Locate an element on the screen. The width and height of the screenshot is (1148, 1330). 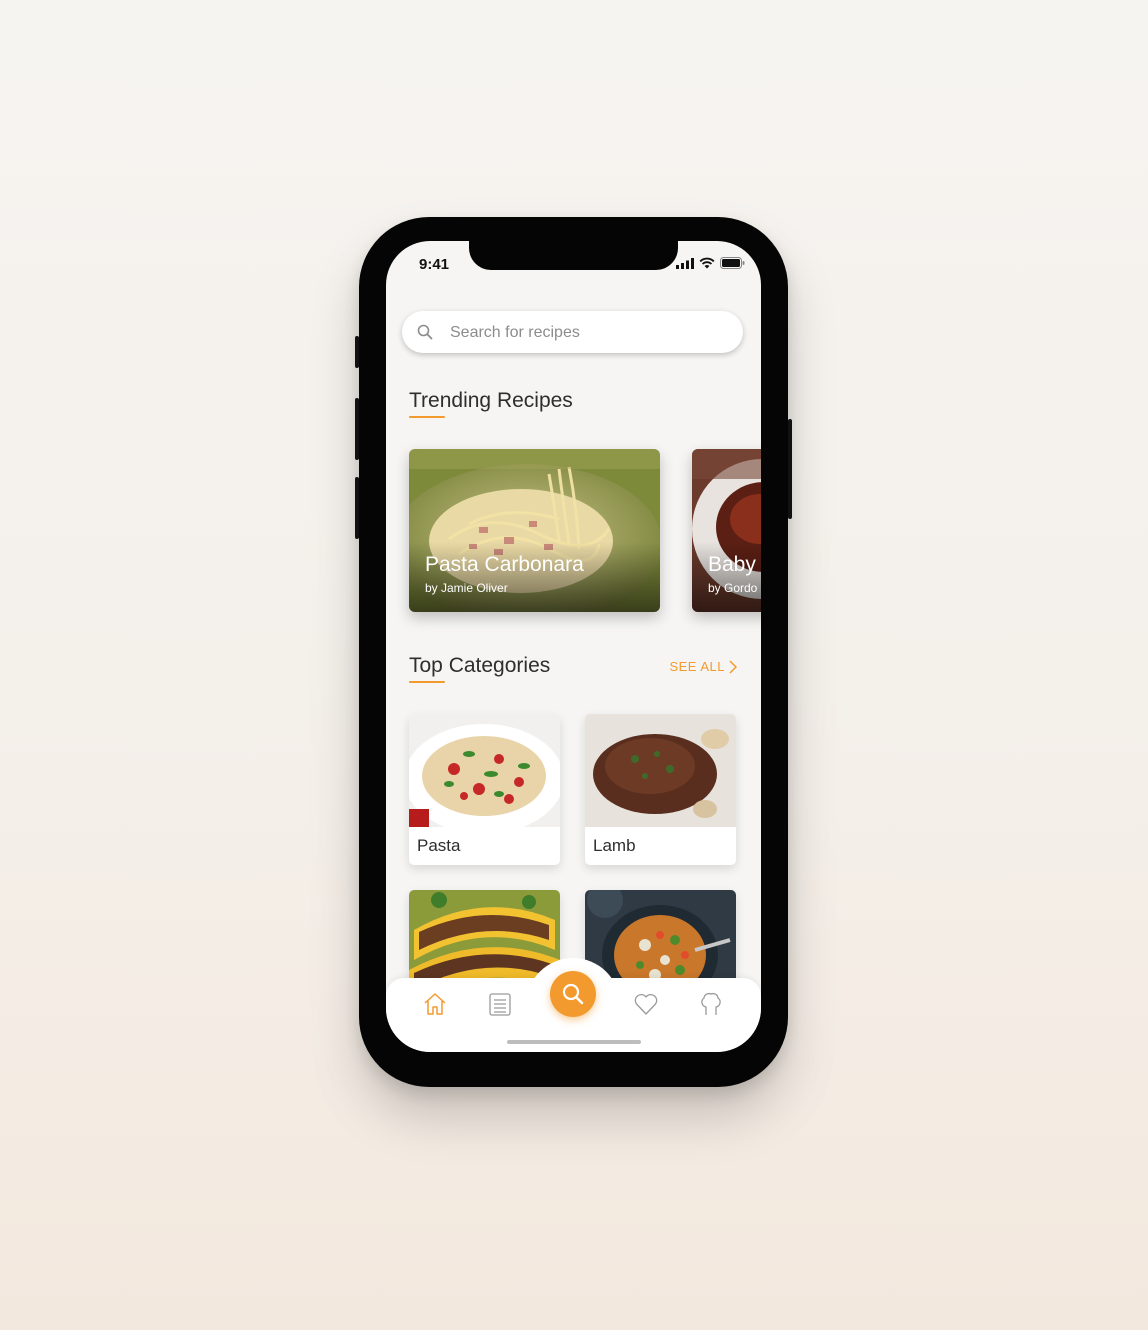
trending-card-title: Baby is located at coordinates (732, 564).